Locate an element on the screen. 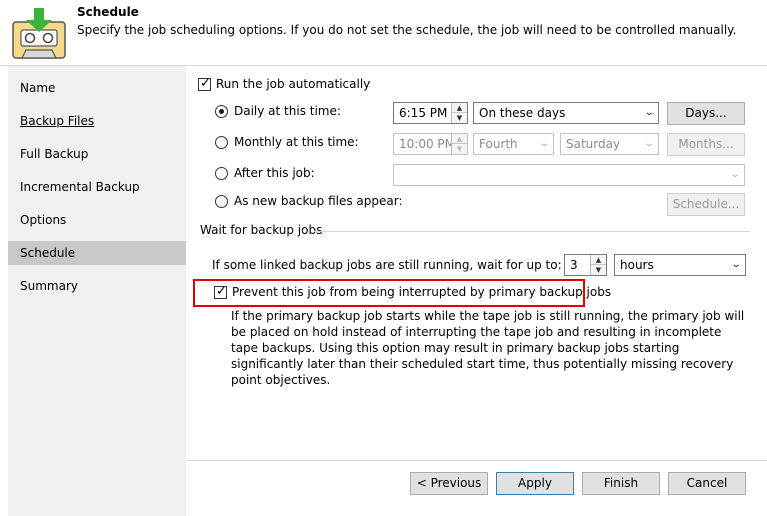 This screenshot has width=767, height=516. apply-button: Apply is located at coordinates (535, 483).